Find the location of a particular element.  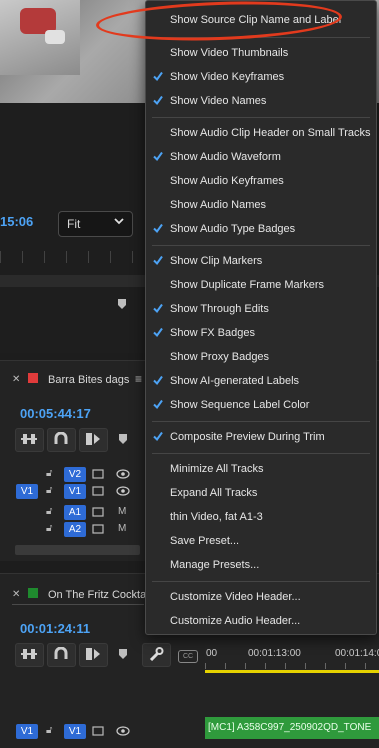

tab-underline is located at coordinates (78, 604).